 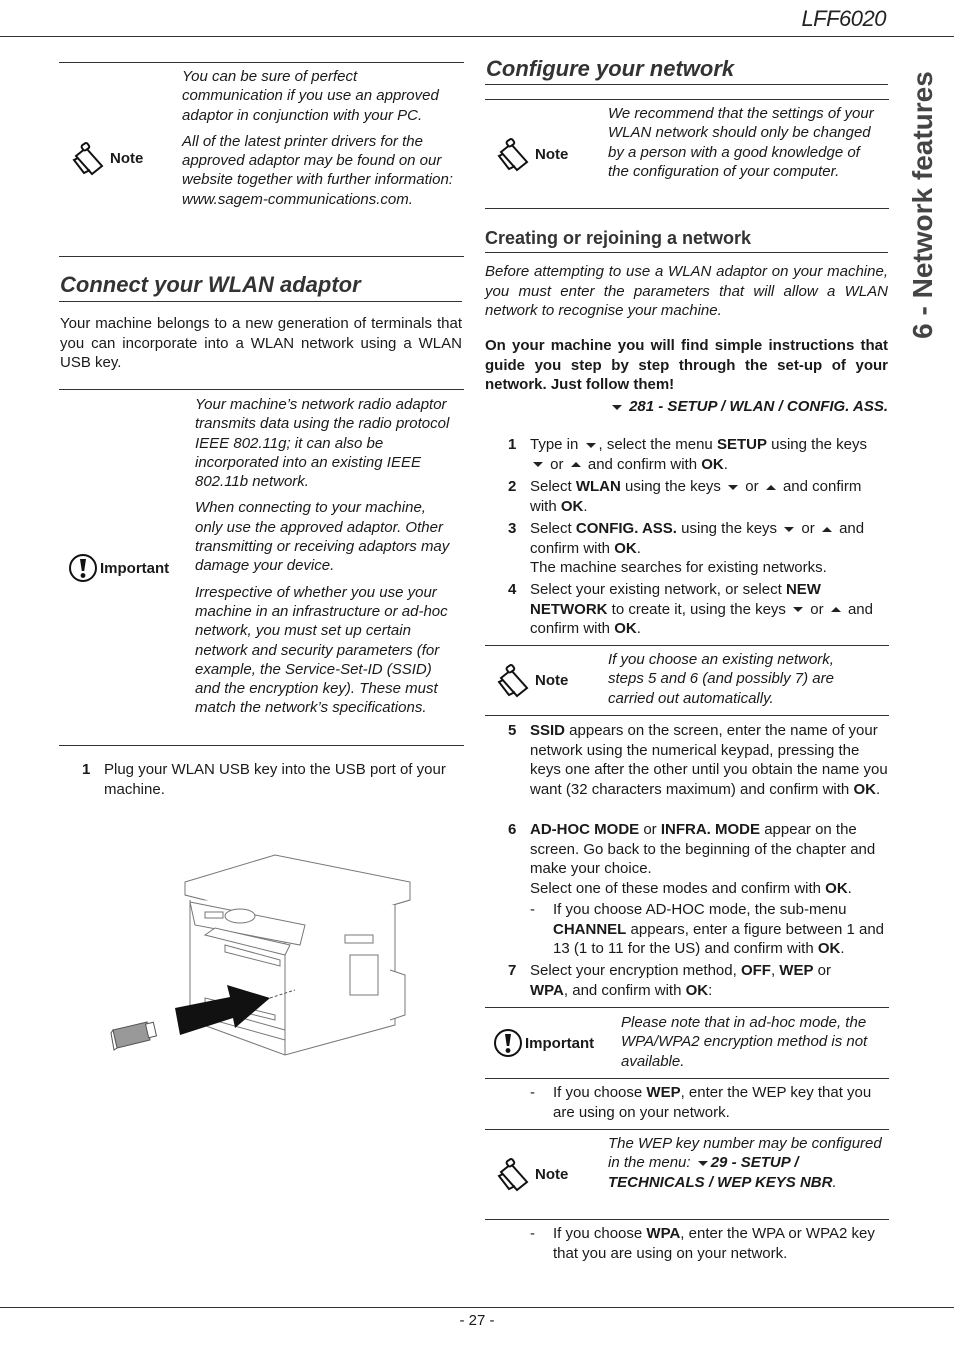 I want to click on chapter-side-tab-label: 6 - Network features, so click(x=922, y=205).